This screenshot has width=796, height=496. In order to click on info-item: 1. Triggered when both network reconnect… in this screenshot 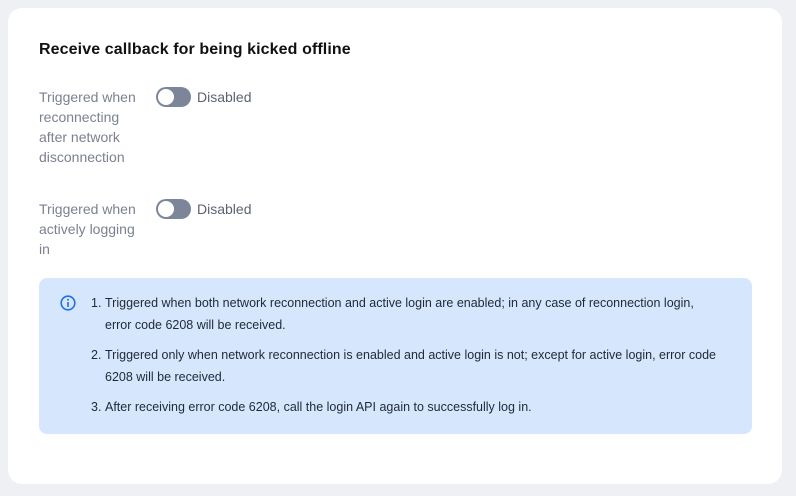, I will do `click(406, 314)`.